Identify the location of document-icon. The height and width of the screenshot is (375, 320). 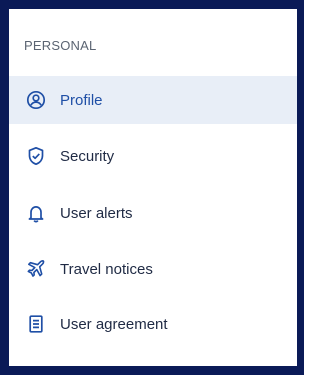
(36, 324).